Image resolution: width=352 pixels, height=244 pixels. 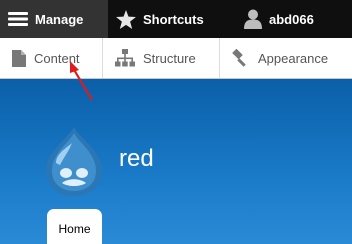 I want to click on tray-item-appearance: Appearance, so click(x=286, y=58).